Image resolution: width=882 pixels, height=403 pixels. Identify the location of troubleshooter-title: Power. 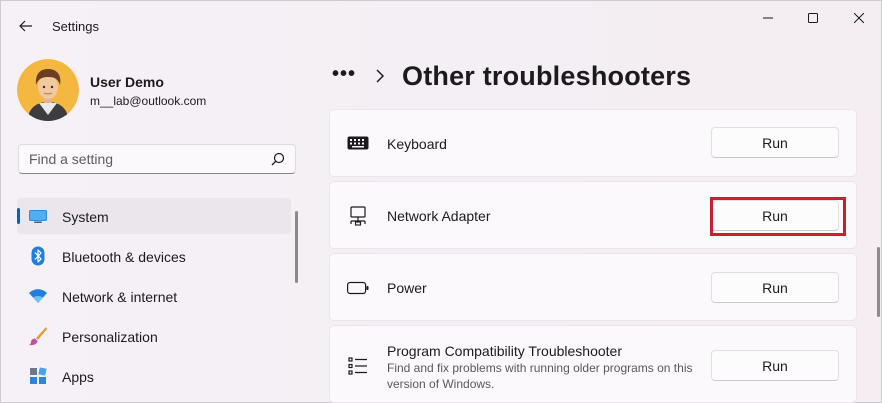
(407, 288).